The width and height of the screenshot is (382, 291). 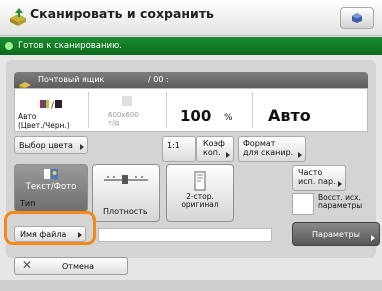 I want to click on status-text: Готов к сканированию., so click(x=70, y=46).